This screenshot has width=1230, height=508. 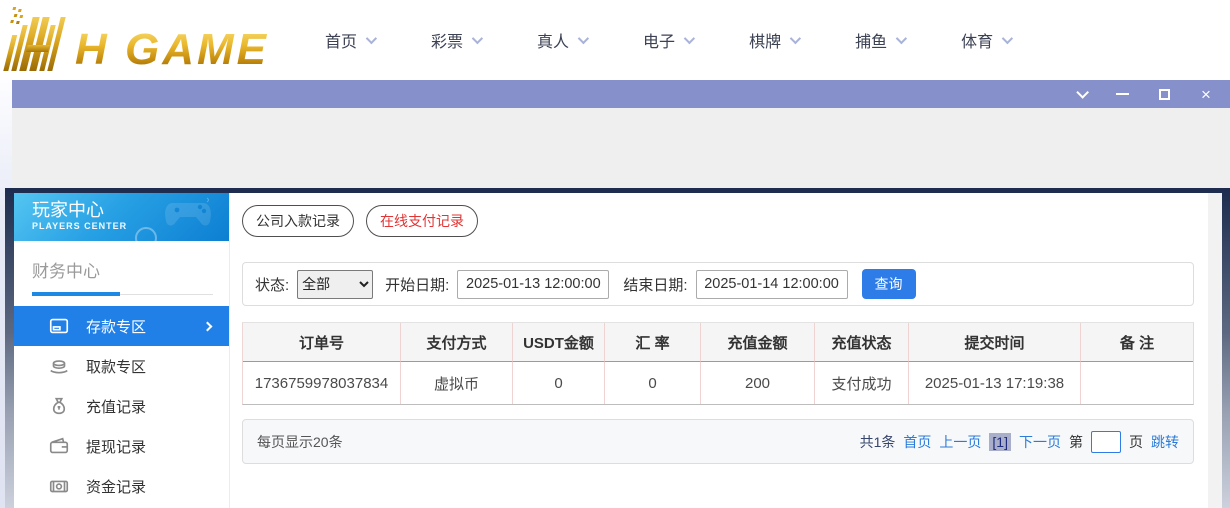 I want to click on titlebar-chevron-down-icon, so click(x=1080, y=93).